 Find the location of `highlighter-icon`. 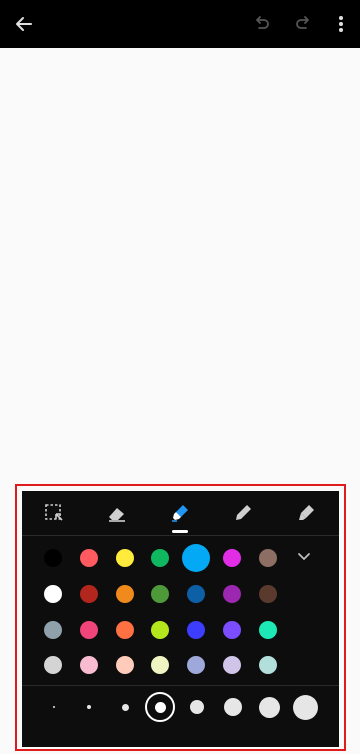

highlighter-icon is located at coordinates (180, 513).